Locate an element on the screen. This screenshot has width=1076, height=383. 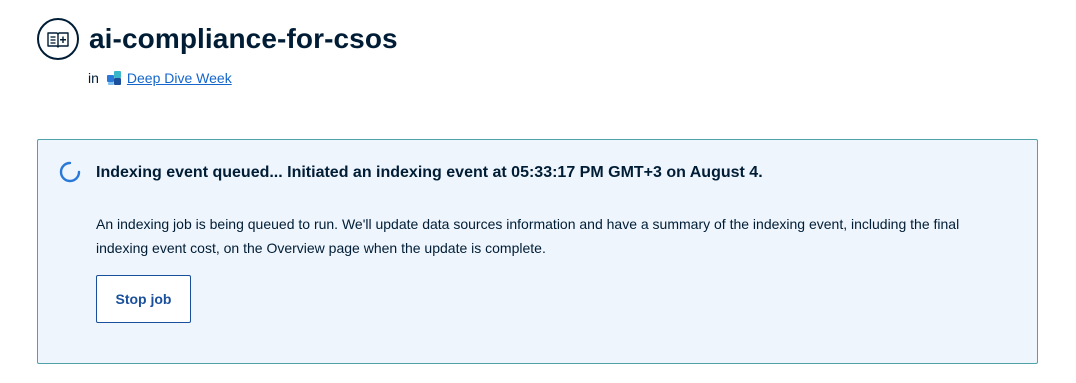
space-breadcrumb: in Deep Dive Week is located at coordinates (160, 78).